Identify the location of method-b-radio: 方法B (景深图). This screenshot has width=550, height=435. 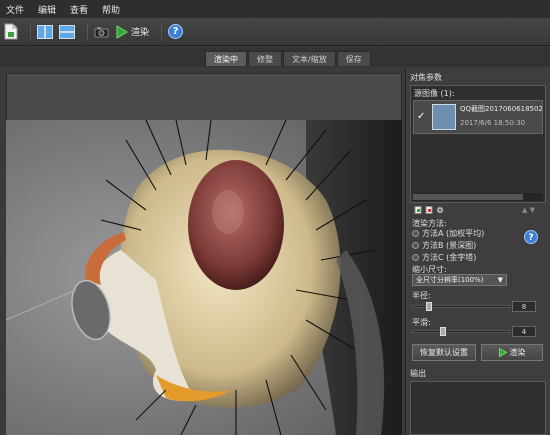
(444, 245).